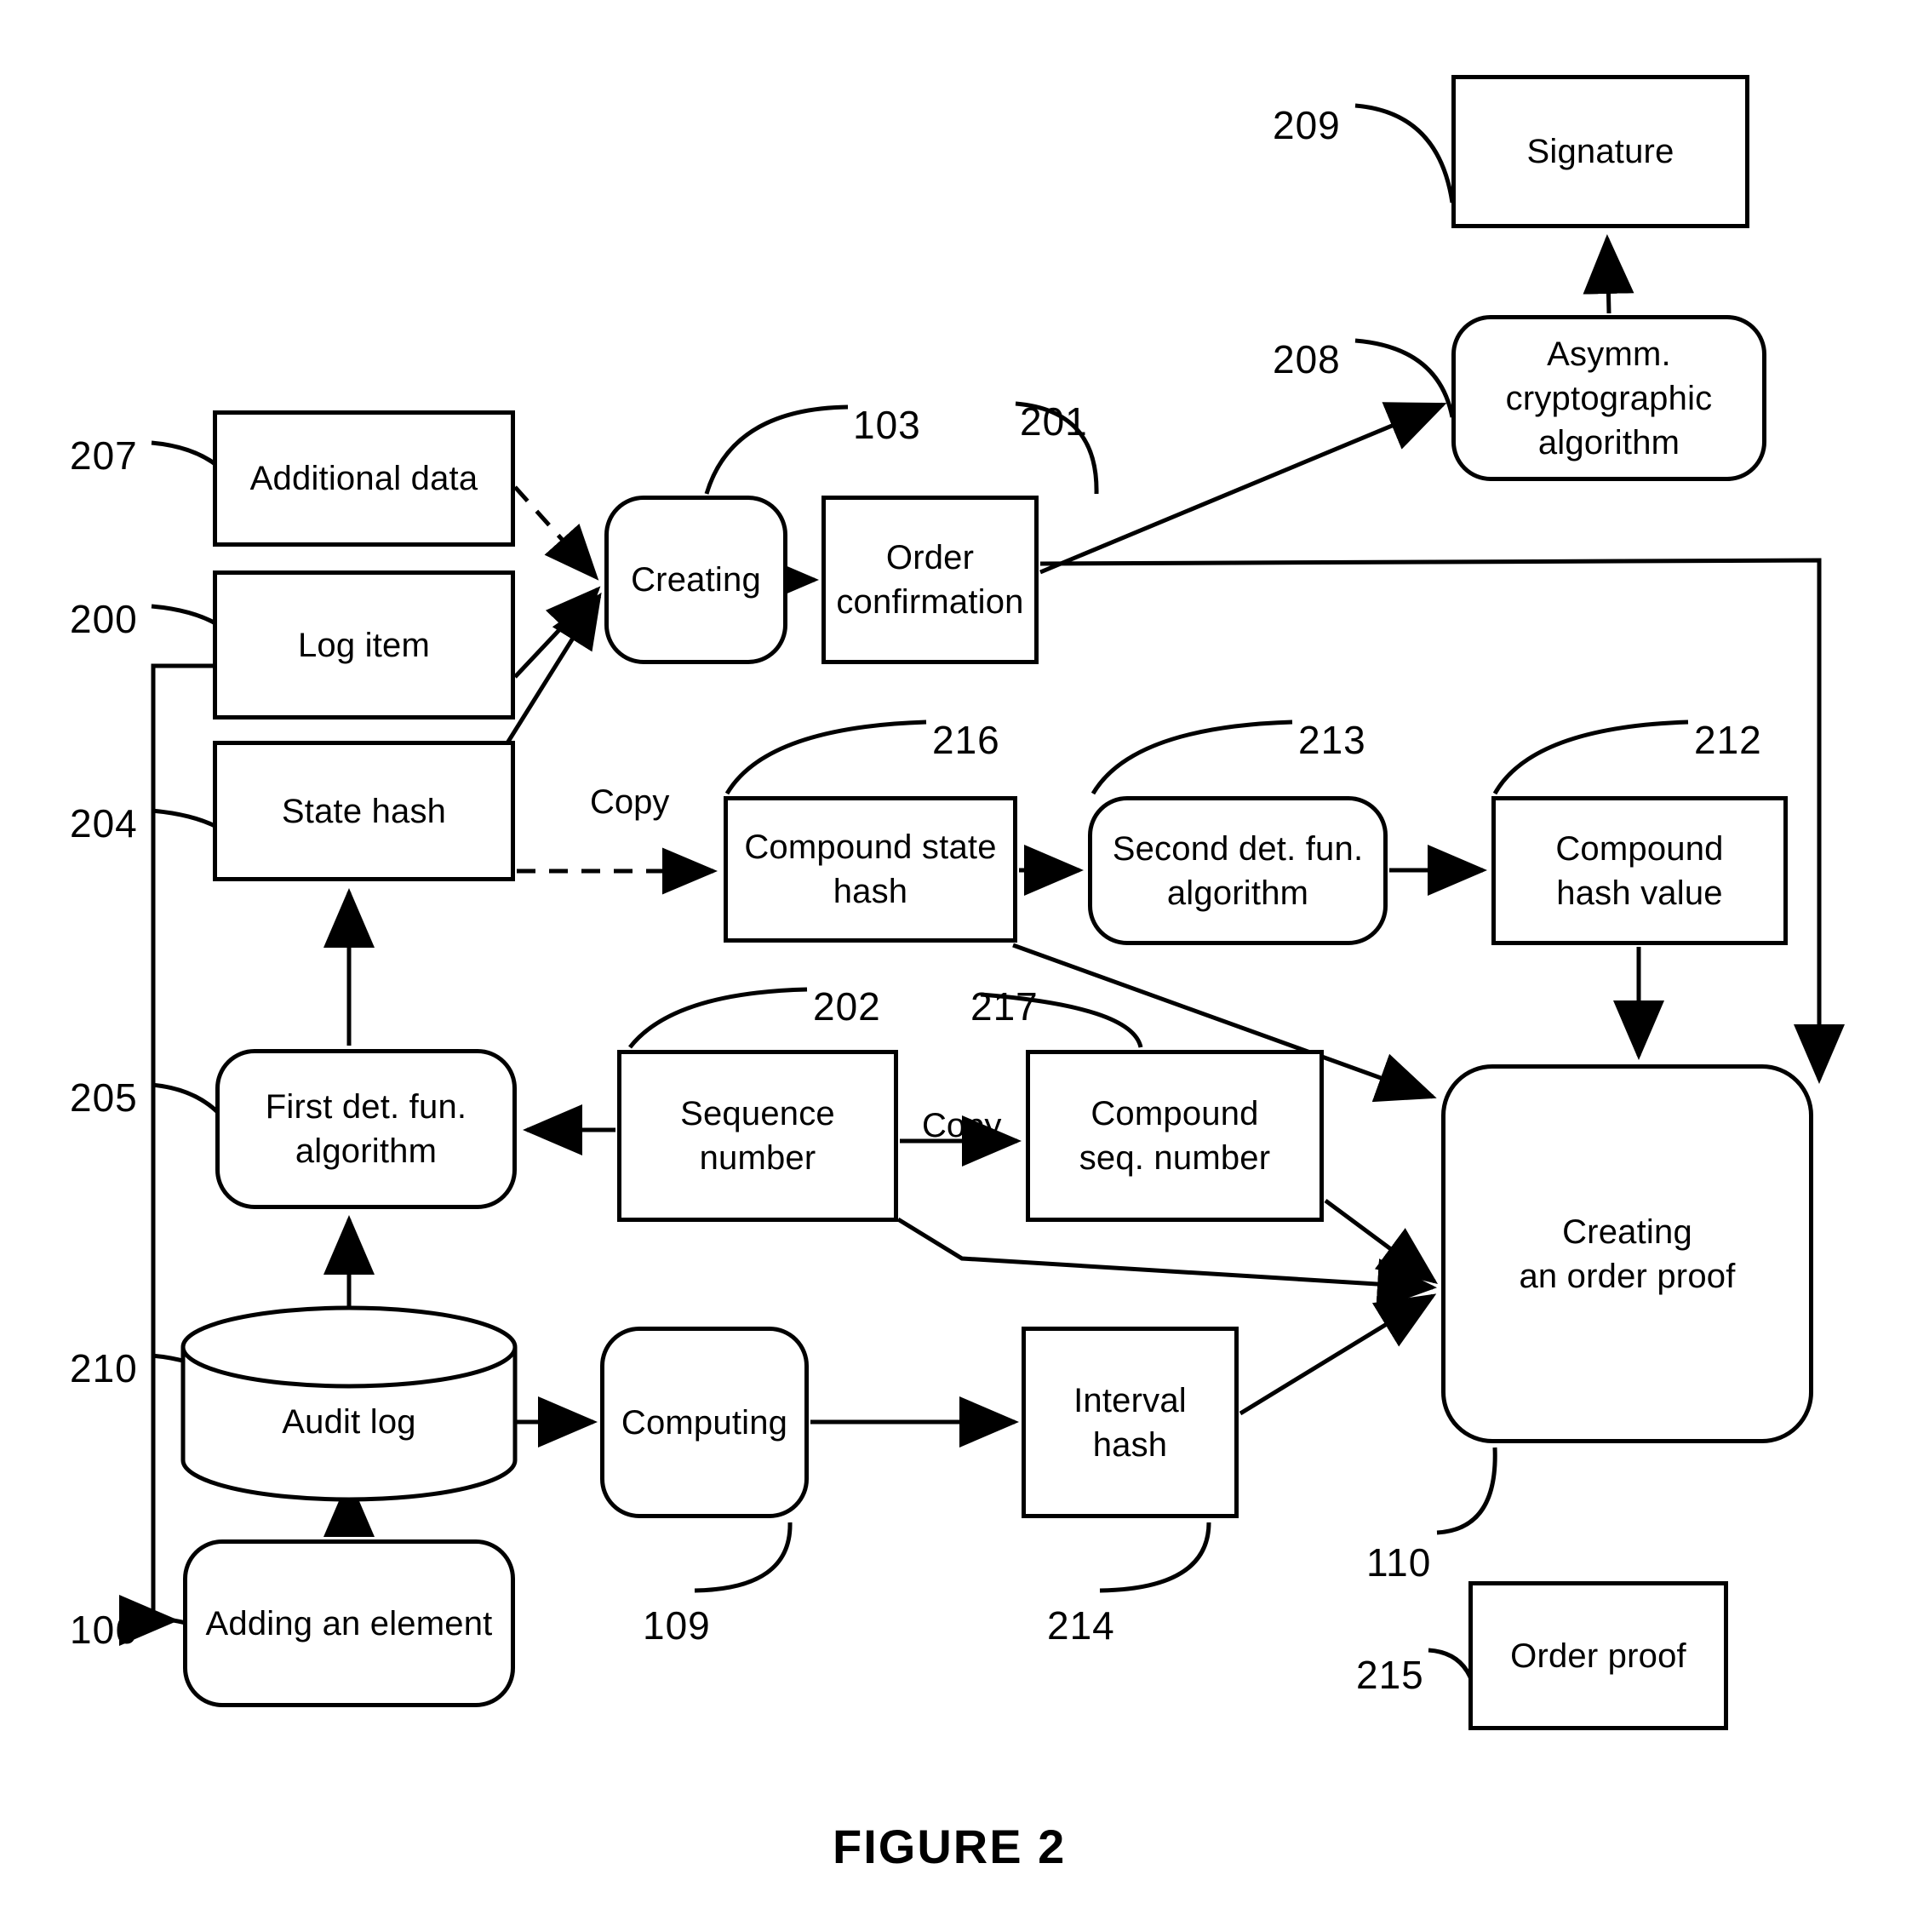 The height and width of the screenshot is (1932, 1912). I want to click on node-asymm-cryptographic-algorithm: Asymm. cryptographic algorithm, so click(1608, 398).